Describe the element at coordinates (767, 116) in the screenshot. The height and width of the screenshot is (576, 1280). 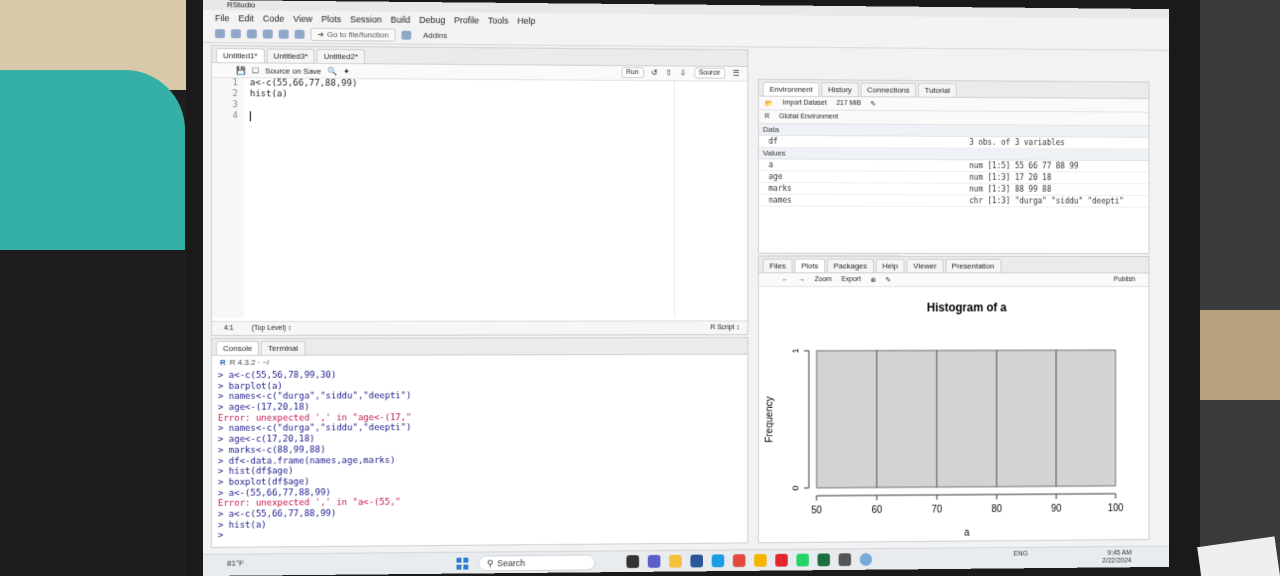
I see `language-selector: R` at that location.